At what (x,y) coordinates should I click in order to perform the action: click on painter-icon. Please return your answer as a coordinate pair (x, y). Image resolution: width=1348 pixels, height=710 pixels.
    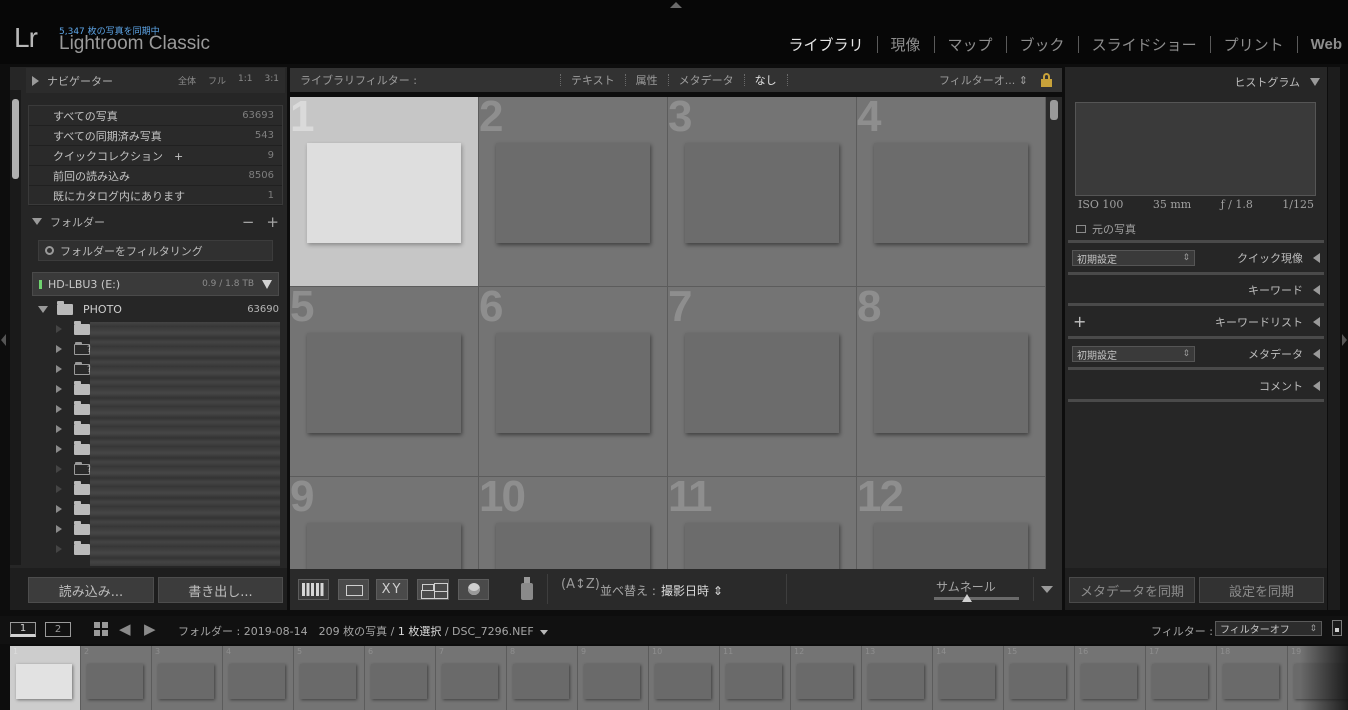
    Looking at the image, I should click on (527, 589).